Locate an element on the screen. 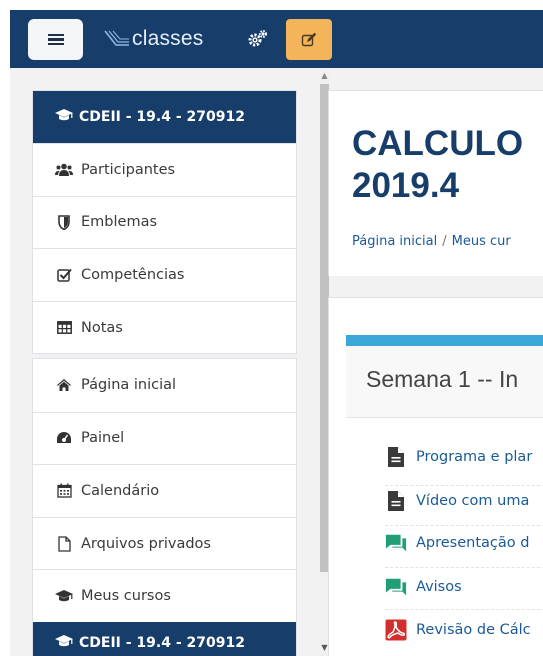 Image resolution: width=543 pixels, height=656 pixels. logo-mark-icon is located at coordinates (116, 38).